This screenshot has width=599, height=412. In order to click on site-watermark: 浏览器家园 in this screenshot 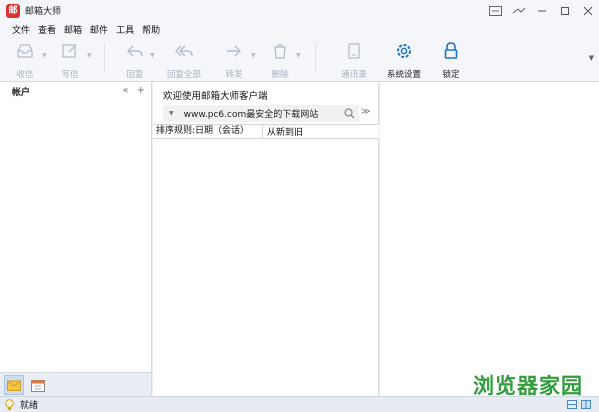, I will do `click(528, 386)`.